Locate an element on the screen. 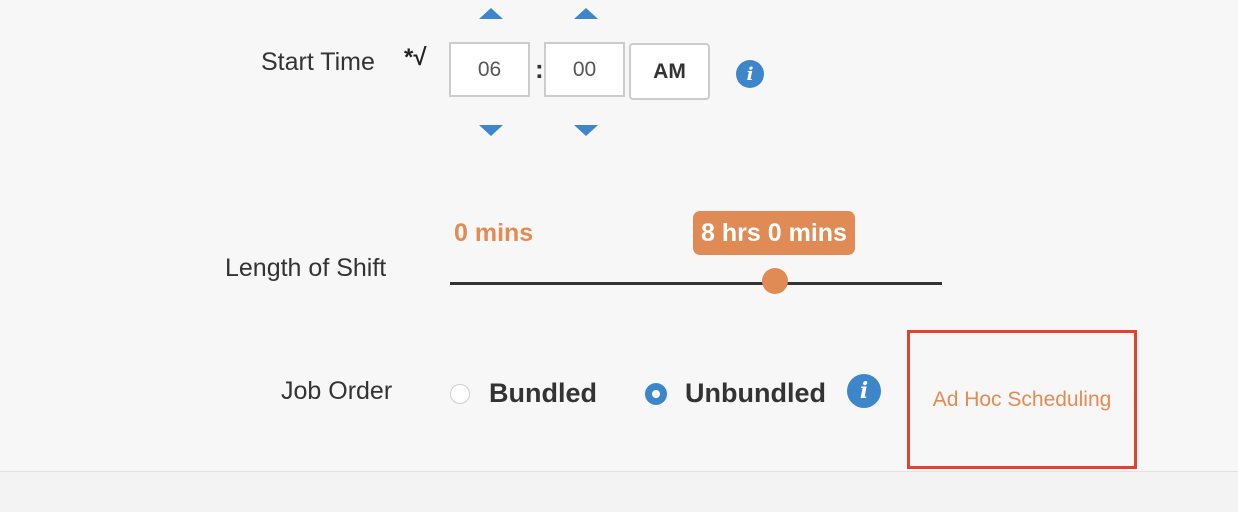  minute-input is located at coordinates (584, 69).